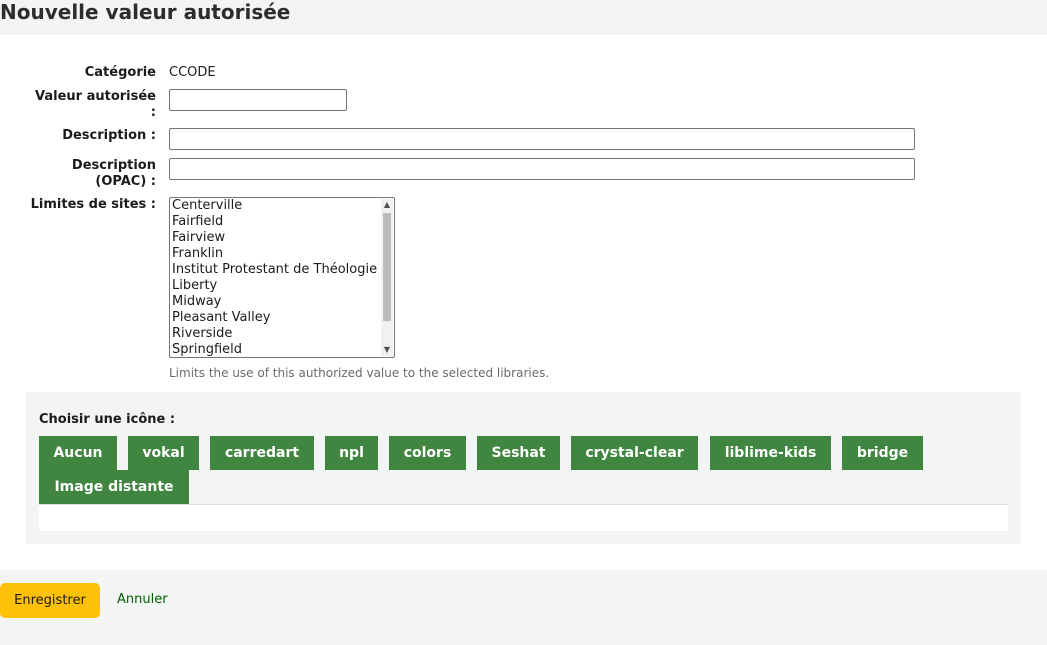 The height and width of the screenshot is (645, 1047). Describe the element at coordinates (387, 205) in the screenshot. I see `scroll-up-arrow-icon: ▲` at that location.